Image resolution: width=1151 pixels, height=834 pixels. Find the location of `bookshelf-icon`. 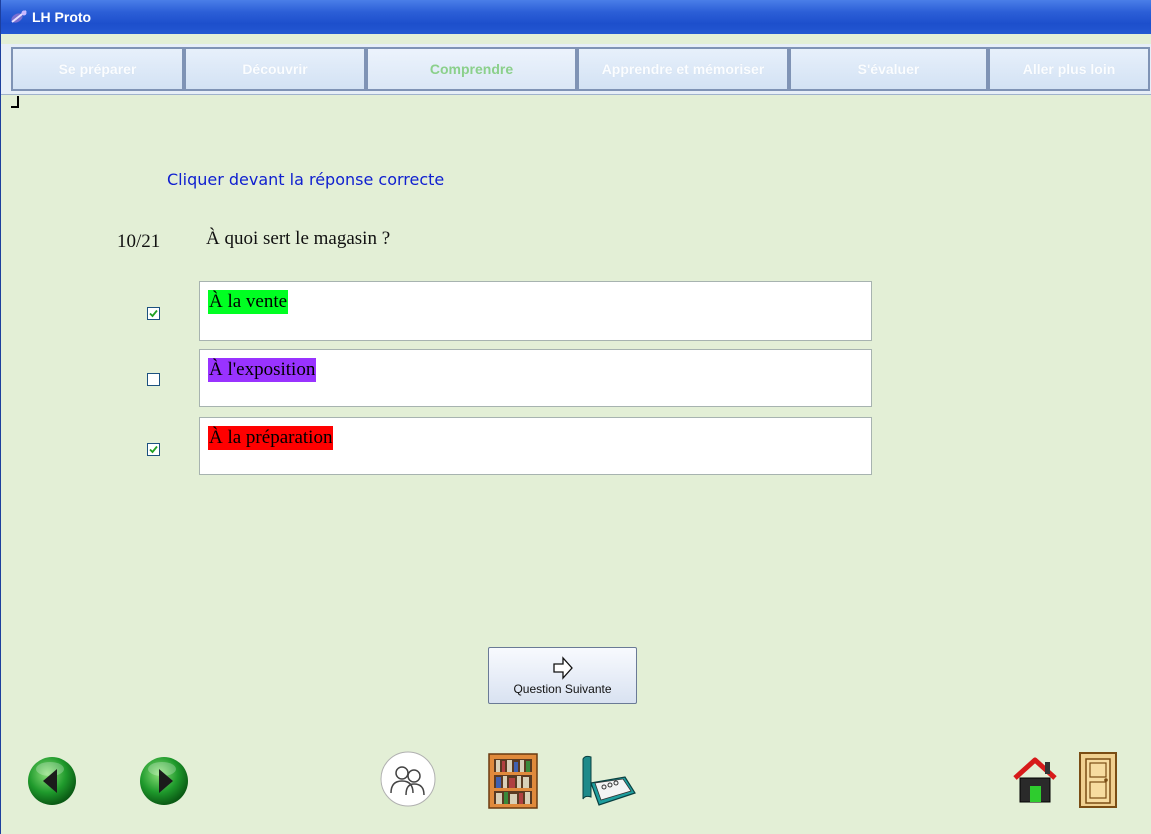

bookshelf-icon is located at coordinates (513, 780).